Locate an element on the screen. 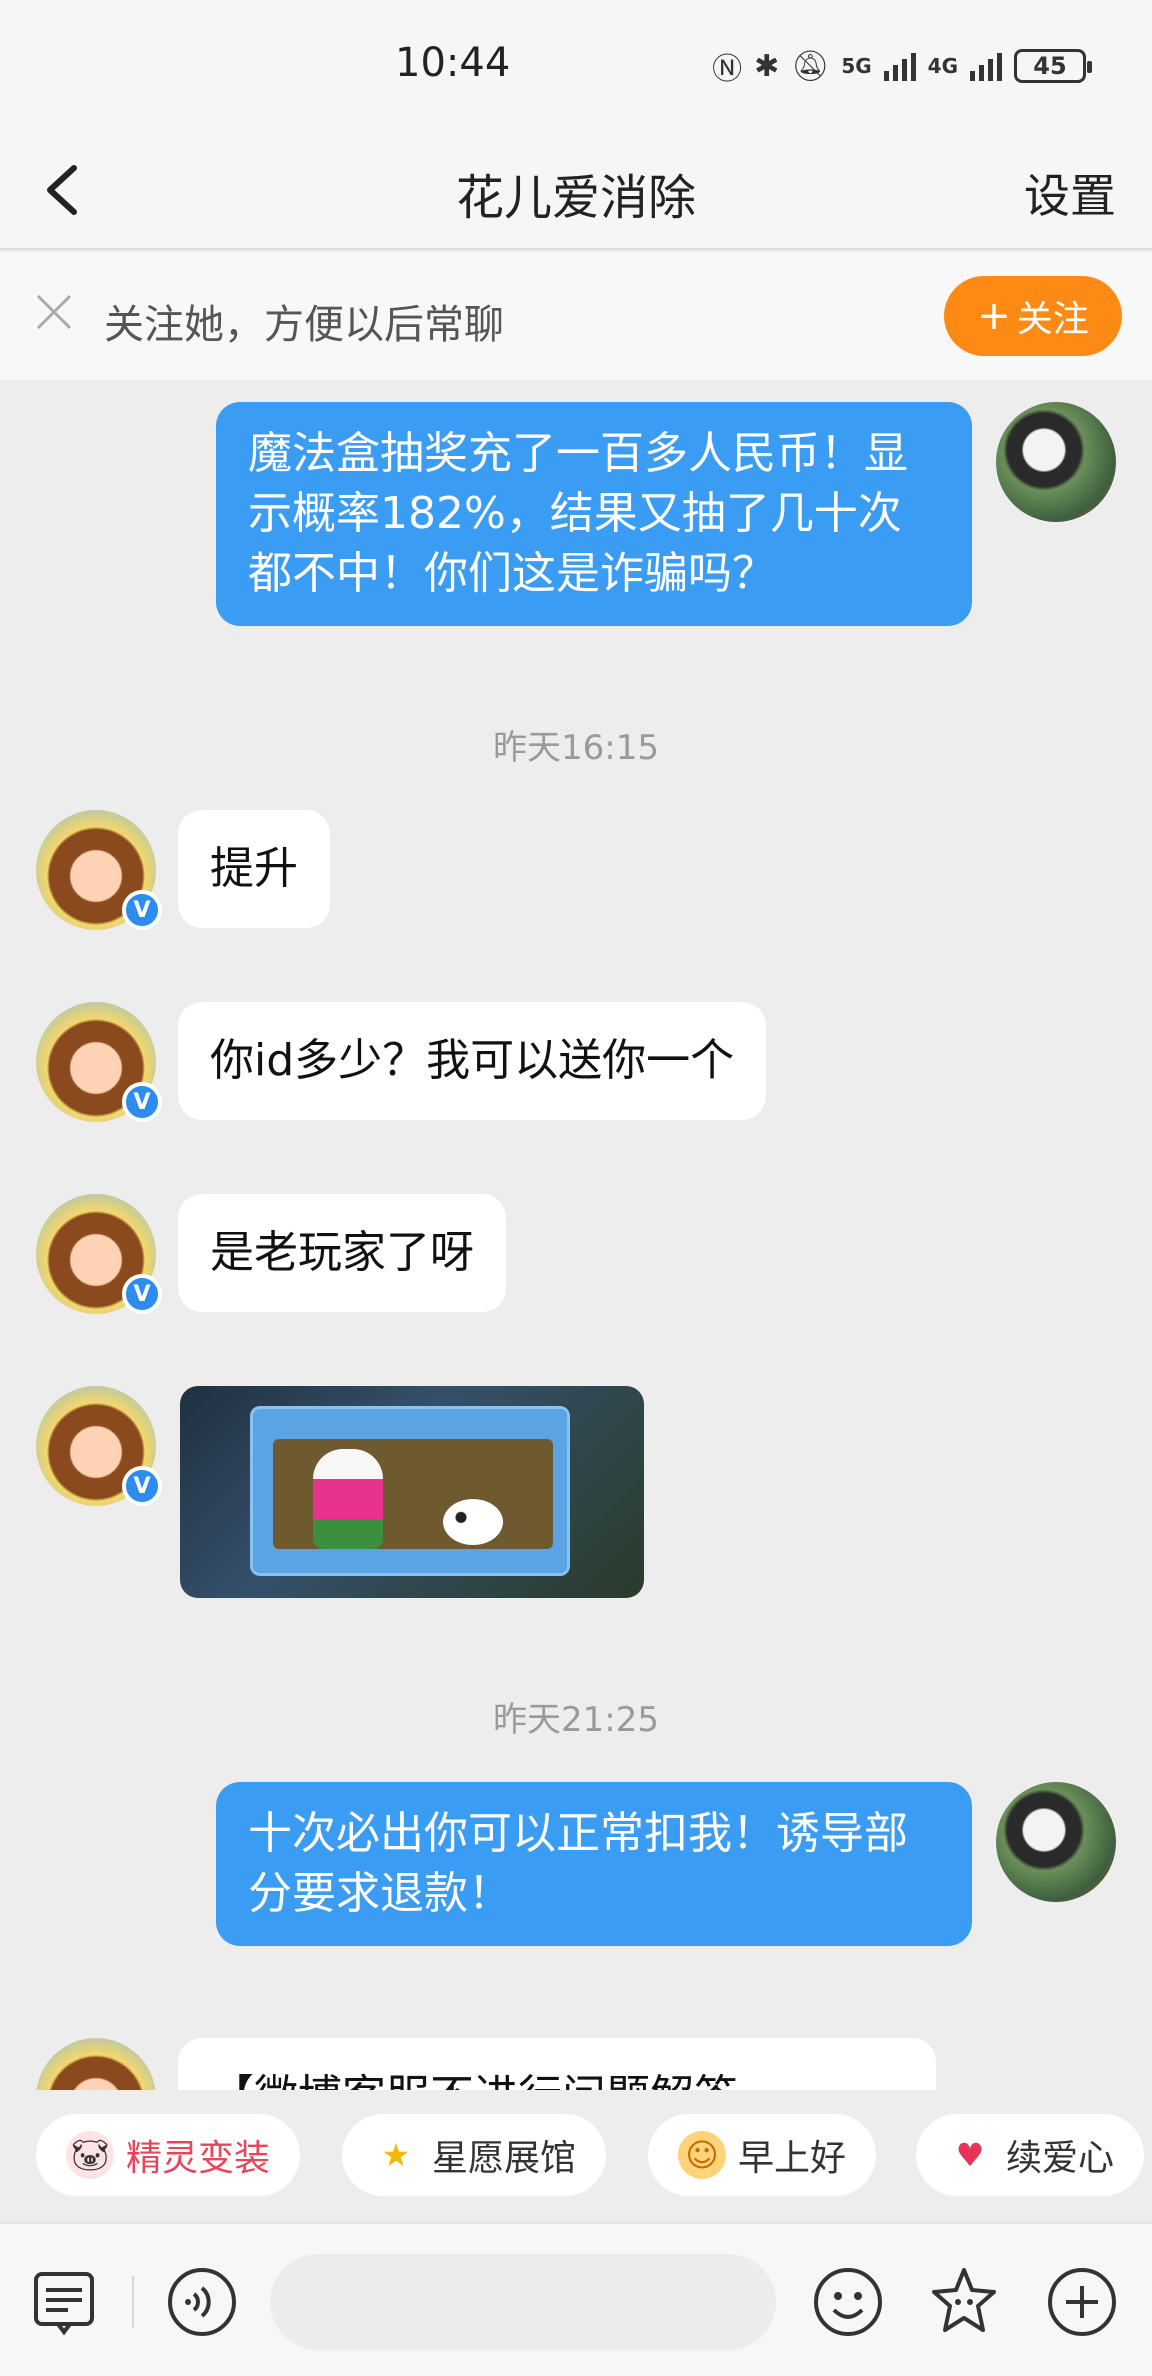 The width and height of the screenshot is (1152, 2376). emoji-icon is located at coordinates (848, 2302).